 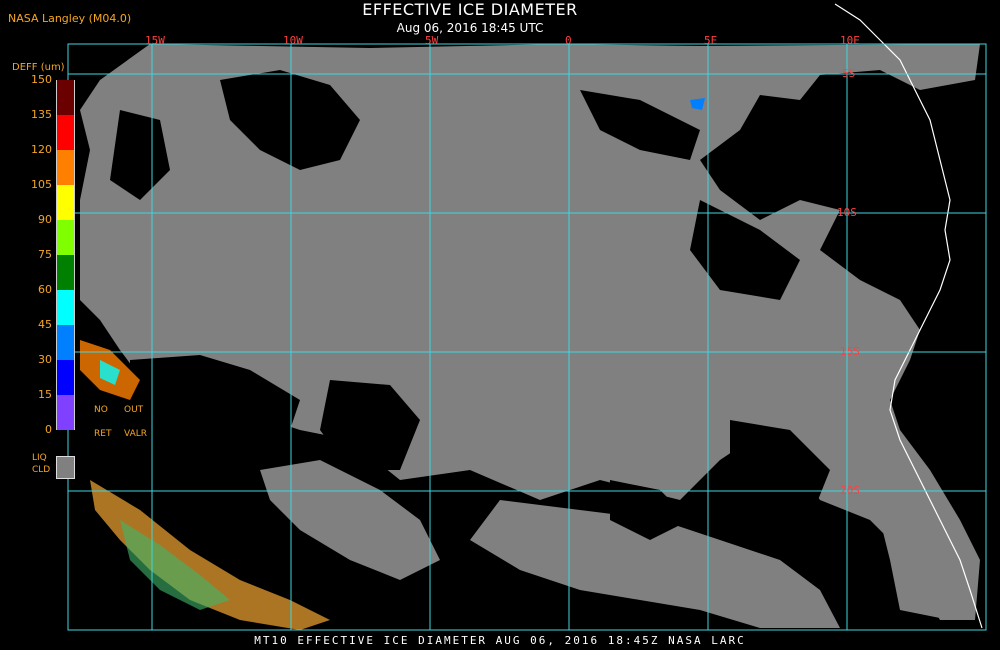 I want to click on legend-tick-label: 45, so click(x=45, y=324).